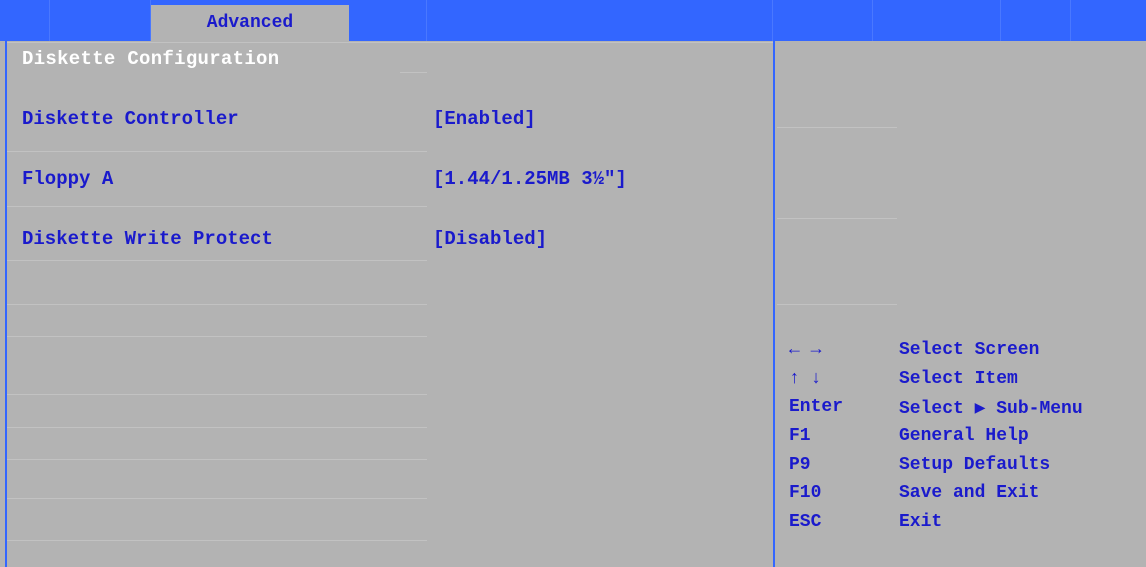 The image size is (1146, 567). What do you see at coordinates (969, 493) in the screenshot?
I see `help-description: Save and Exit` at bounding box center [969, 493].